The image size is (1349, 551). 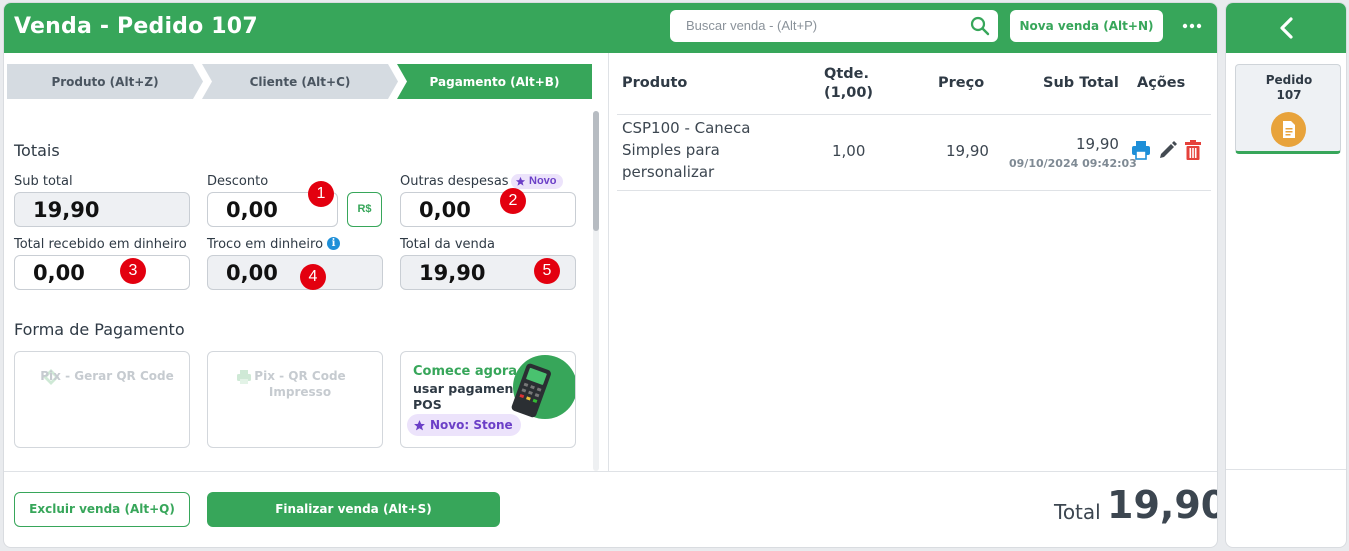 I want to click on pix-printed-label: Pix - QR Code Impresso, so click(x=300, y=384).